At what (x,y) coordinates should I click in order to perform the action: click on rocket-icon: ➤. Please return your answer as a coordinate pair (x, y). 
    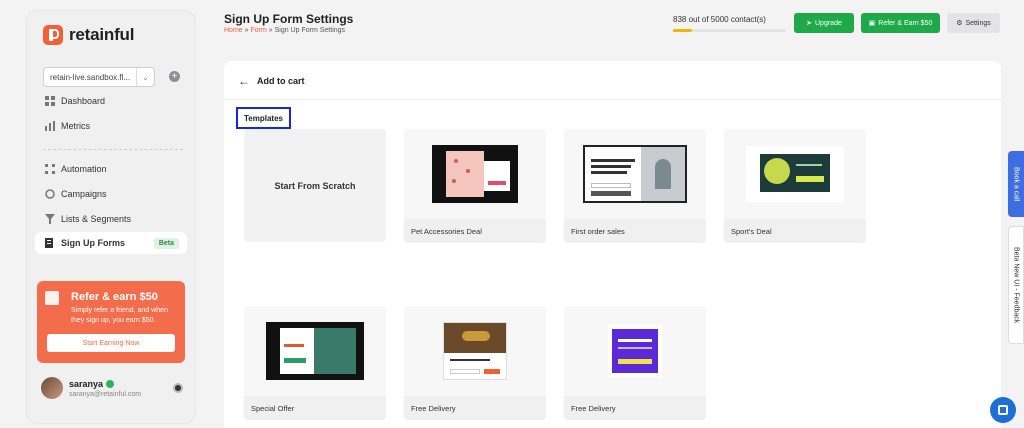
    Looking at the image, I should click on (809, 23).